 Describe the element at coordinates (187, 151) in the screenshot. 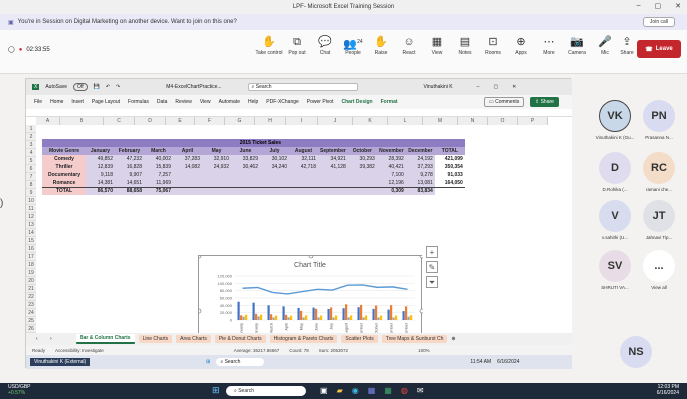

I see `table-header-cell: April` at that location.